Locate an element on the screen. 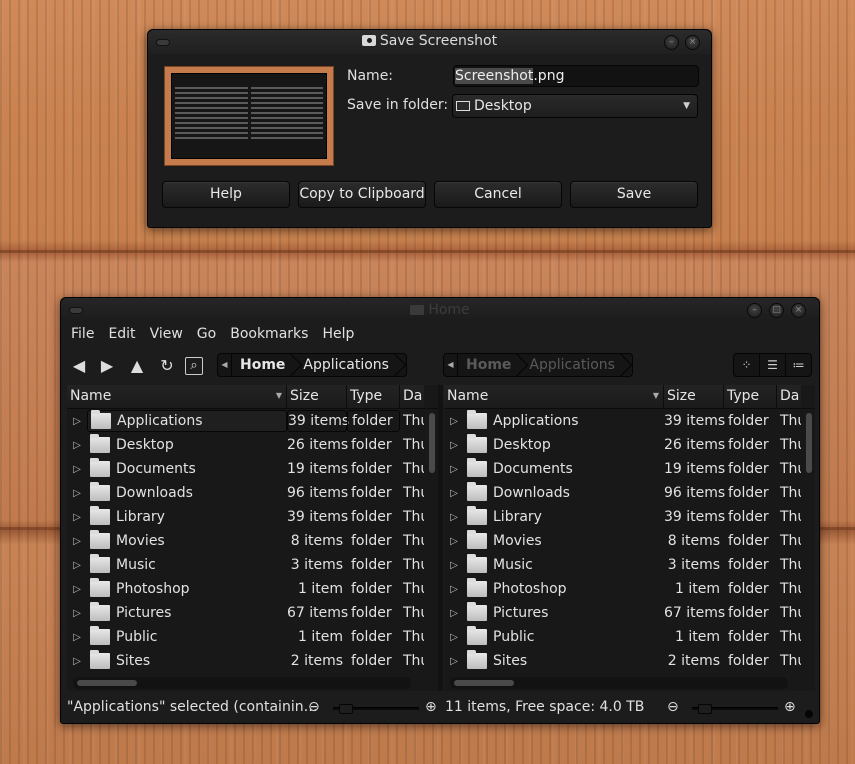 The image size is (855, 764). pane-splitter is located at coordinates (440, 538).